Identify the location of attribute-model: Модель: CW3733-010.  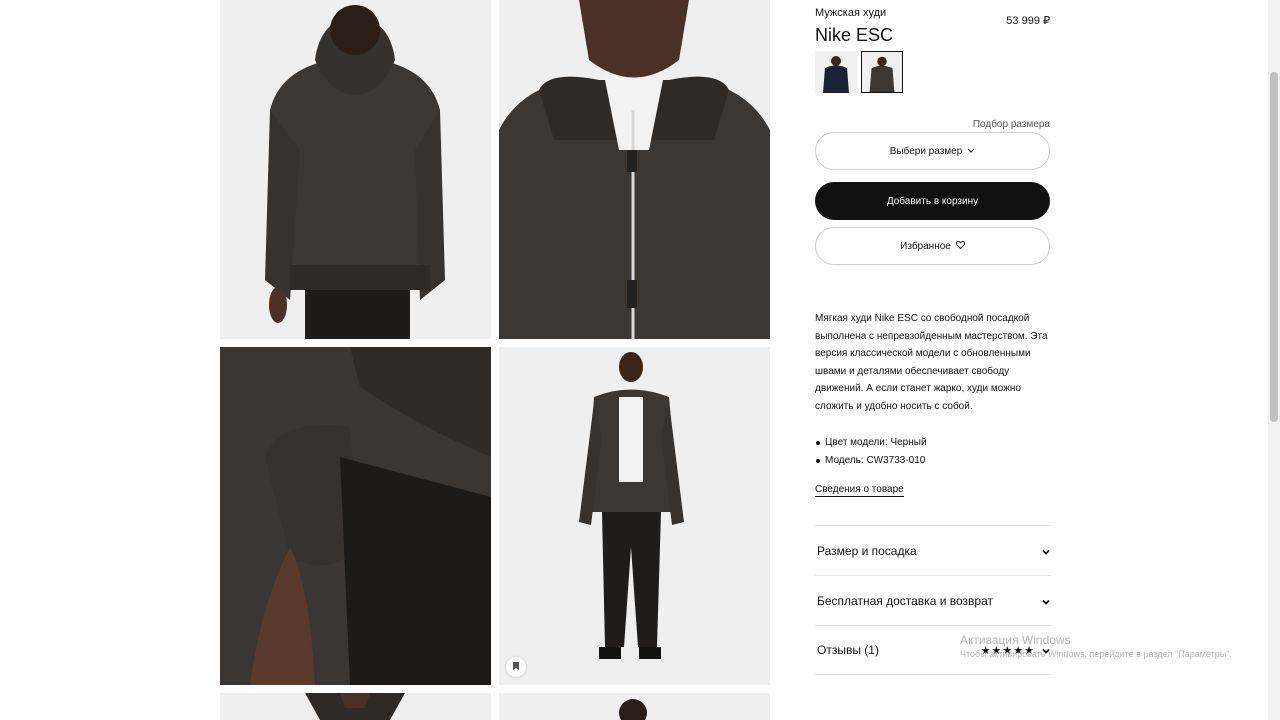
(935, 461).